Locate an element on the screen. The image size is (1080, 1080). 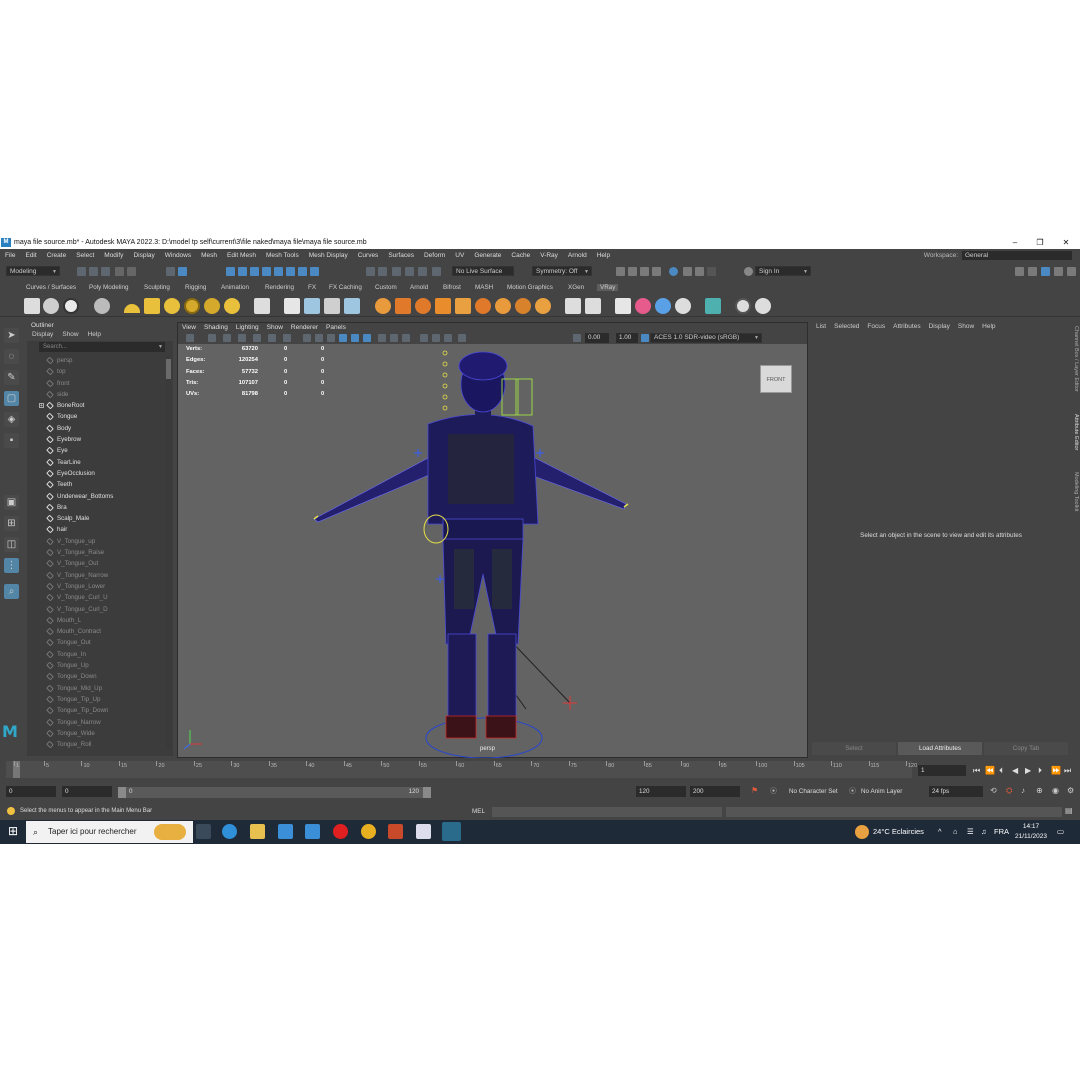
task-view-icon is located at coordinates (203, 831).